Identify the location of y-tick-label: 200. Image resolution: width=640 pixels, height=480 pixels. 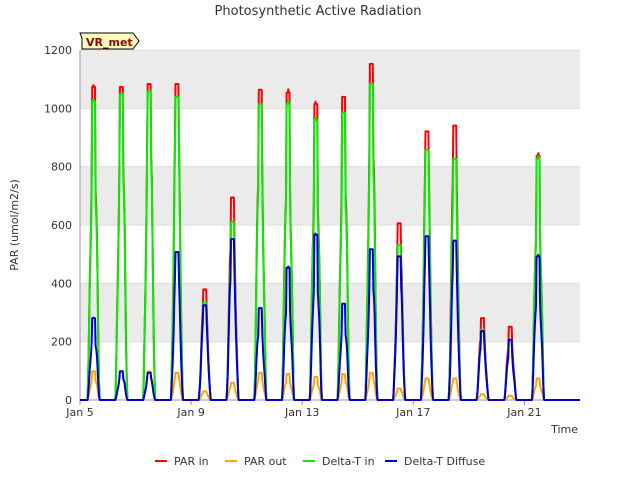
(61, 342).